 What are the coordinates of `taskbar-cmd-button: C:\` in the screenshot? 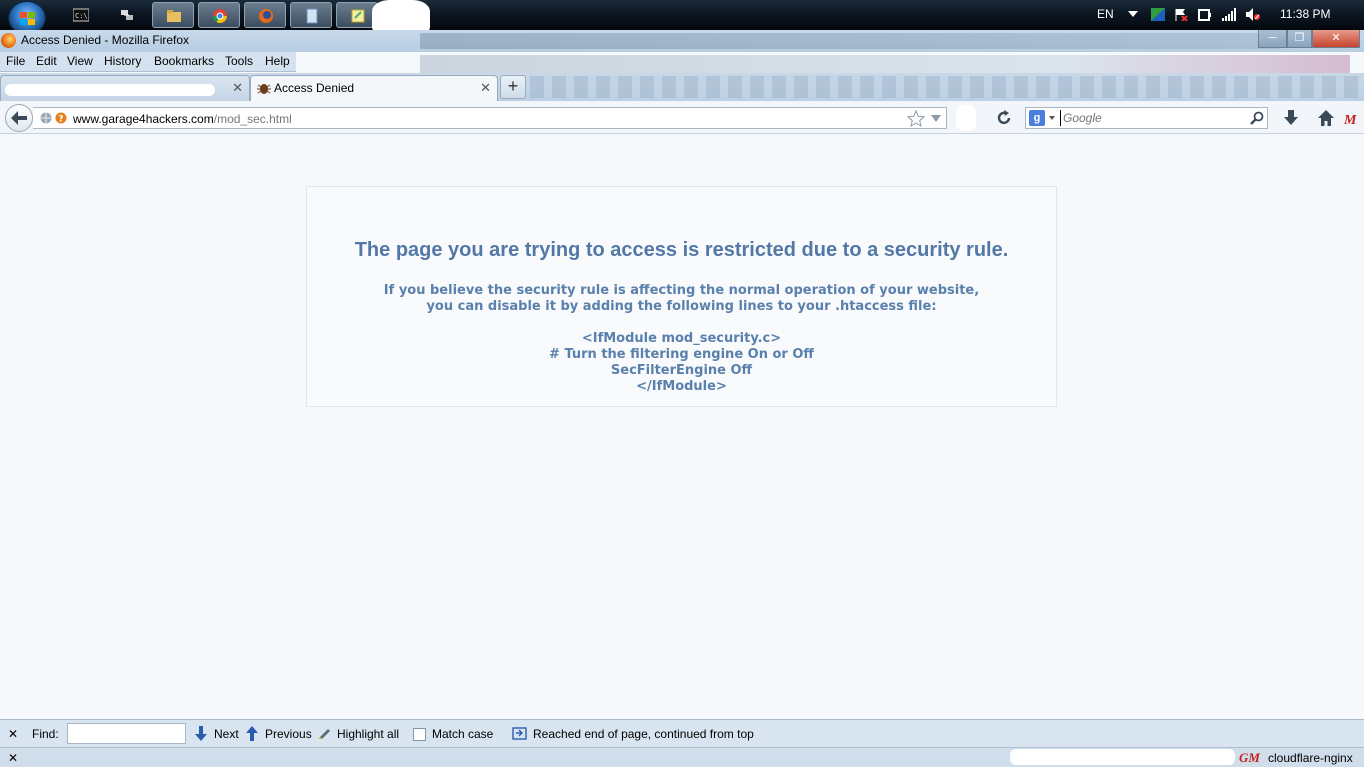 It's located at (81, 15).